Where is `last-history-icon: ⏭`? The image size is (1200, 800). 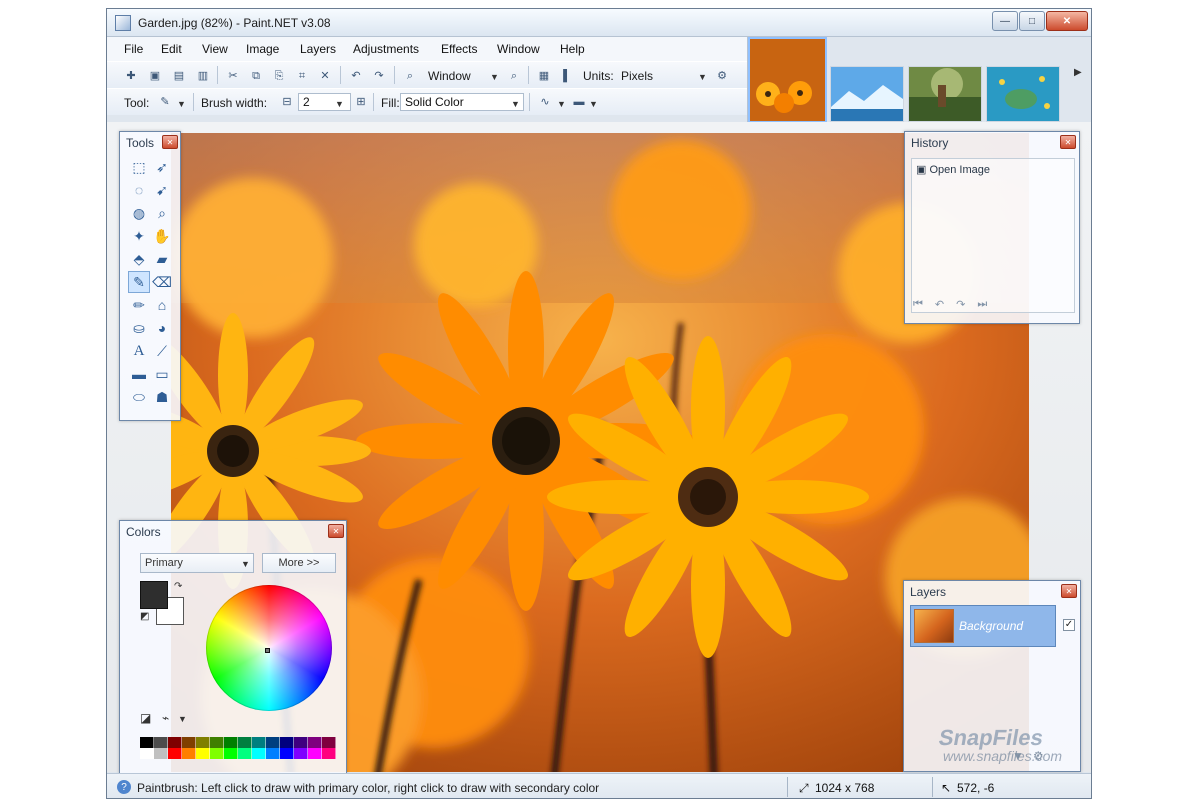 last-history-icon: ⏭ is located at coordinates (982, 304).